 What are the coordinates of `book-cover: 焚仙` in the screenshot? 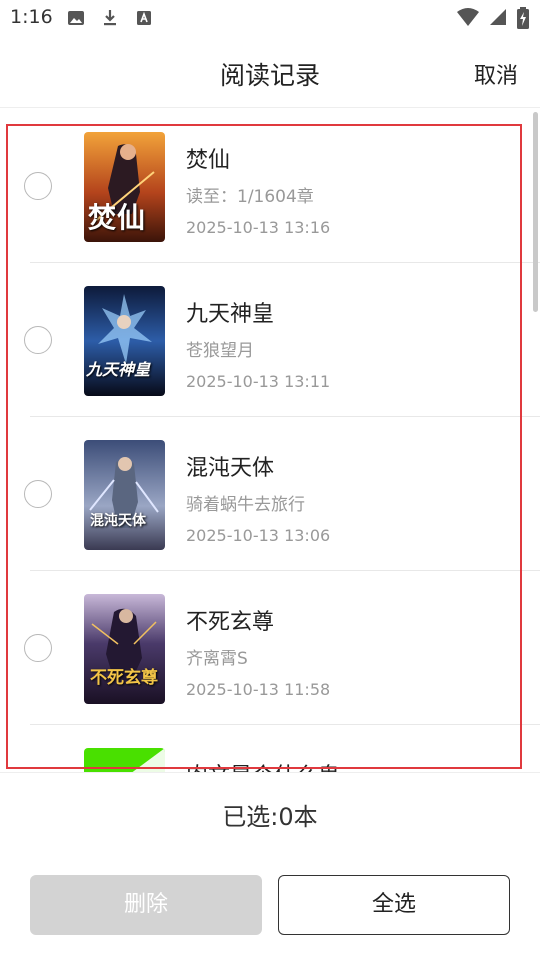 It's located at (124, 187).